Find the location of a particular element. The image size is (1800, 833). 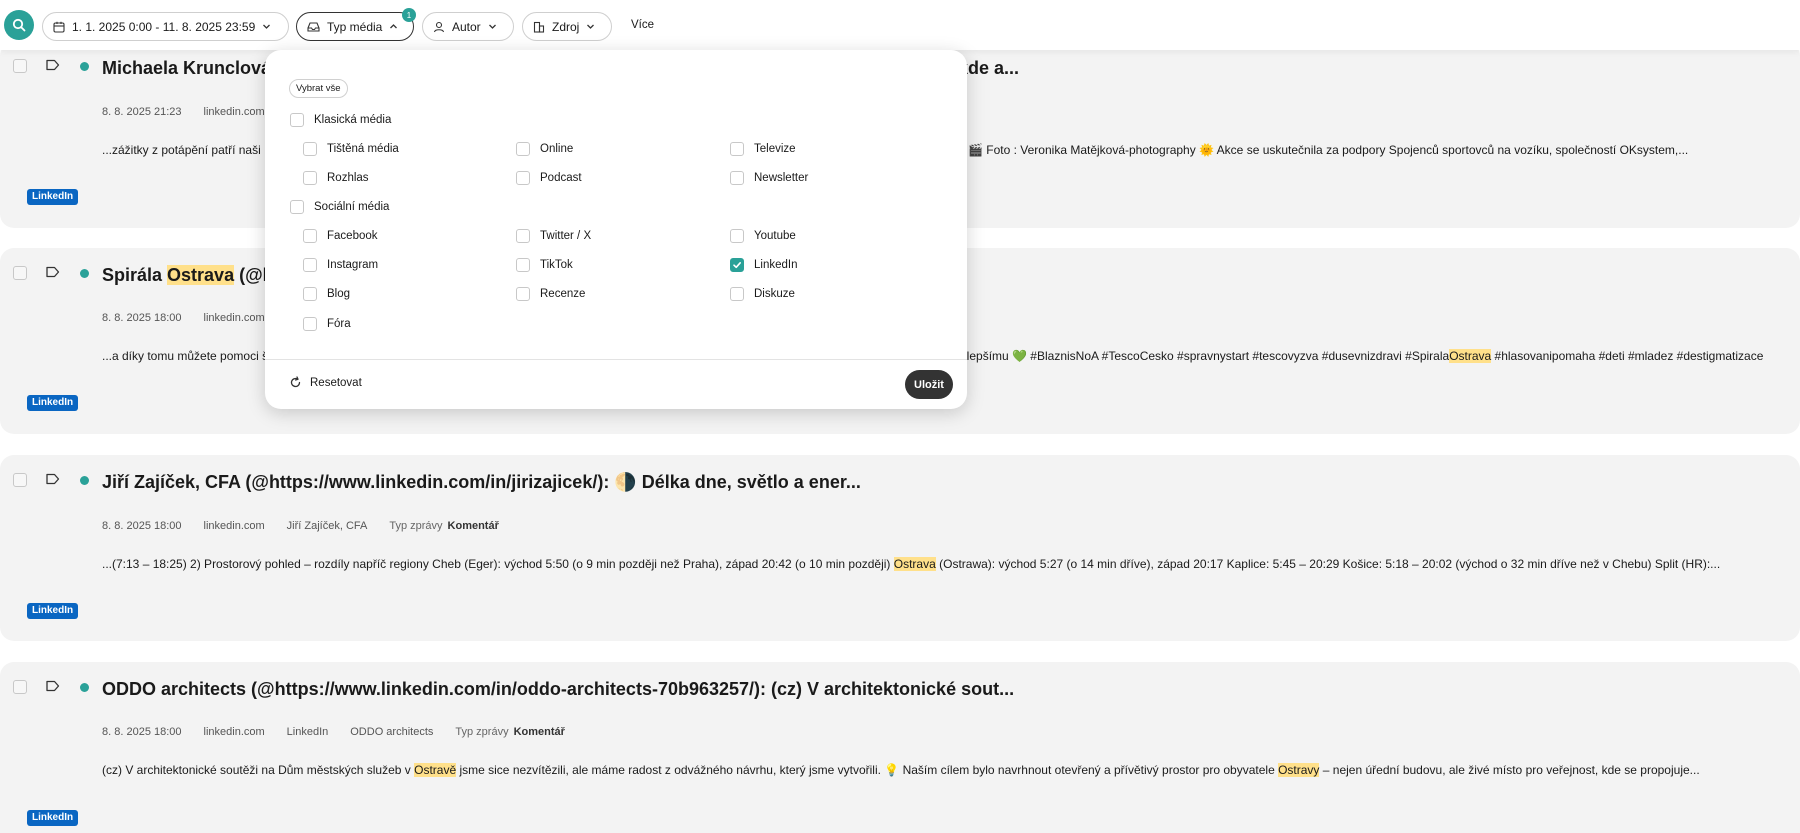

group-classic-media: Klasická média is located at coordinates (340, 120).